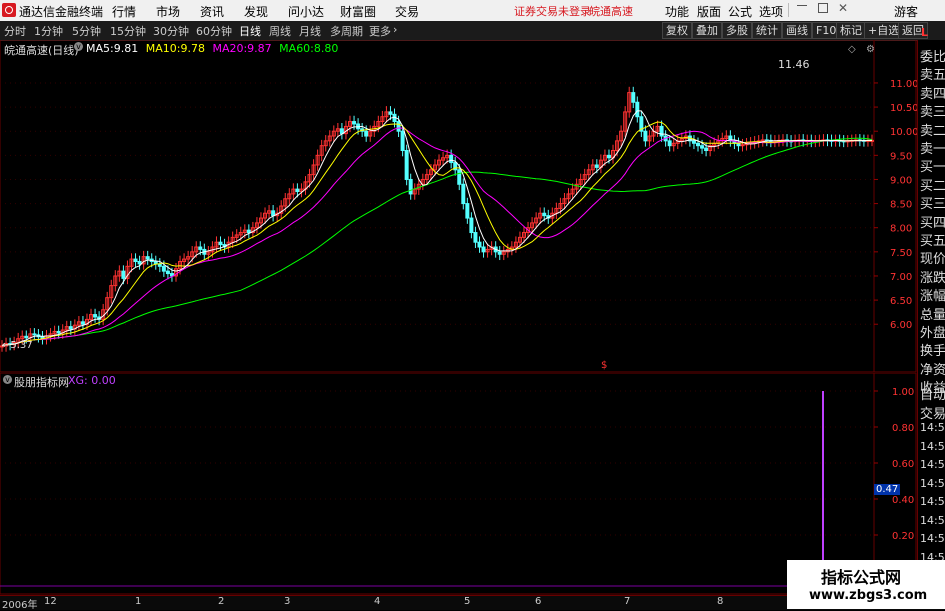 This screenshot has height=611, width=945. I want to click on maximize-icon, so click(823, 8).